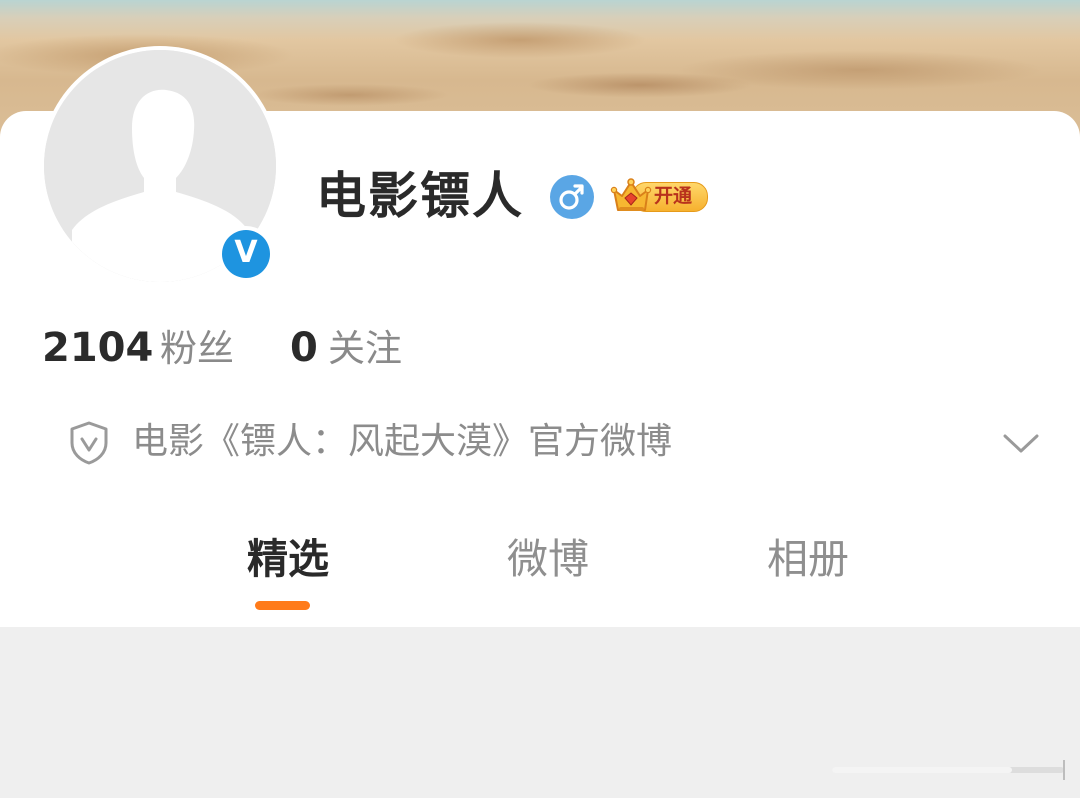 The height and width of the screenshot is (798, 1080). I want to click on verified-mark: V, so click(246, 254).